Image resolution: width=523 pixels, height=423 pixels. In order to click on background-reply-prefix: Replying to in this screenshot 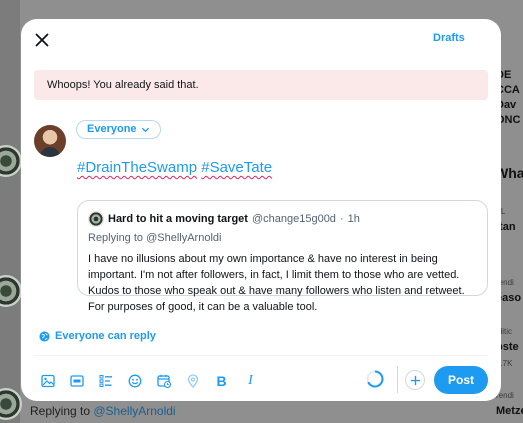, I will do `click(62, 411)`.